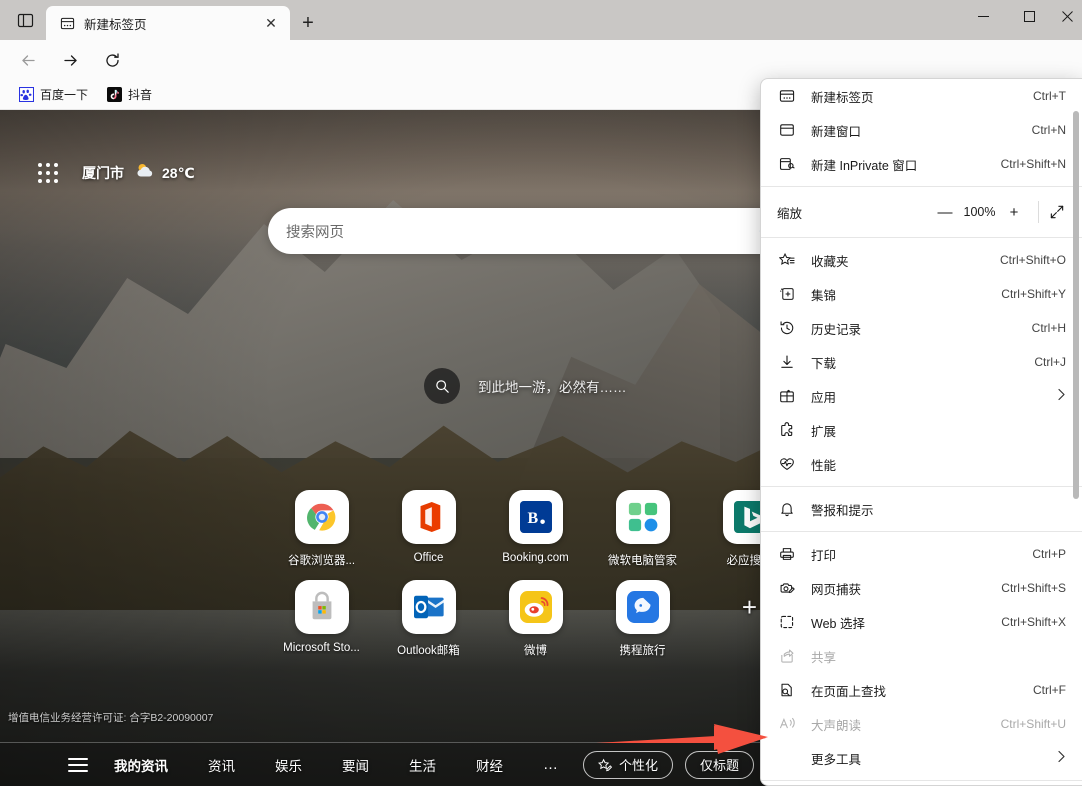 The image size is (1082, 786). What do you see at coordinates (921, 509) in the screenshot?
I see `menu-item-alerts: 警报和提示` at bounding box center [921, 509].